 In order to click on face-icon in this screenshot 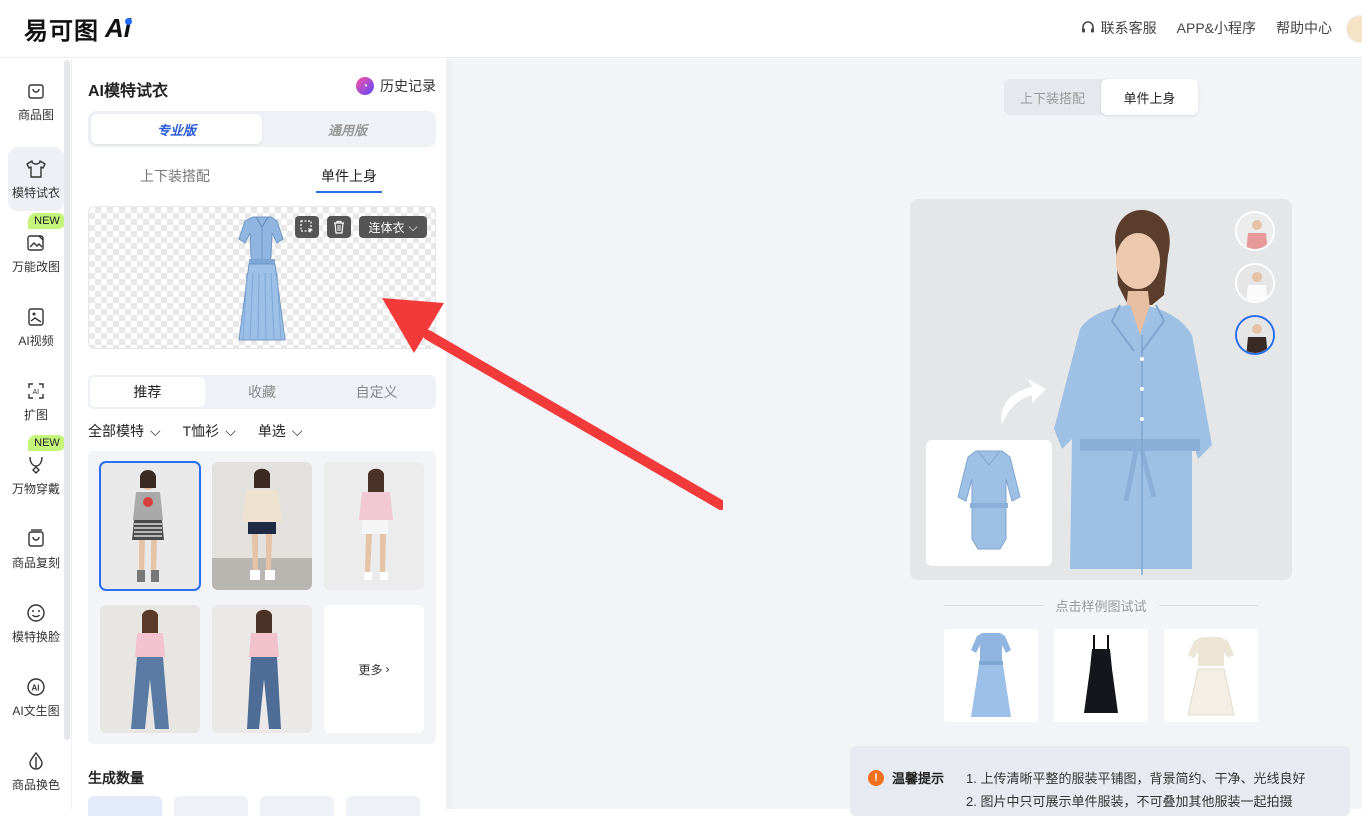, I will do `click(36, 613)`.